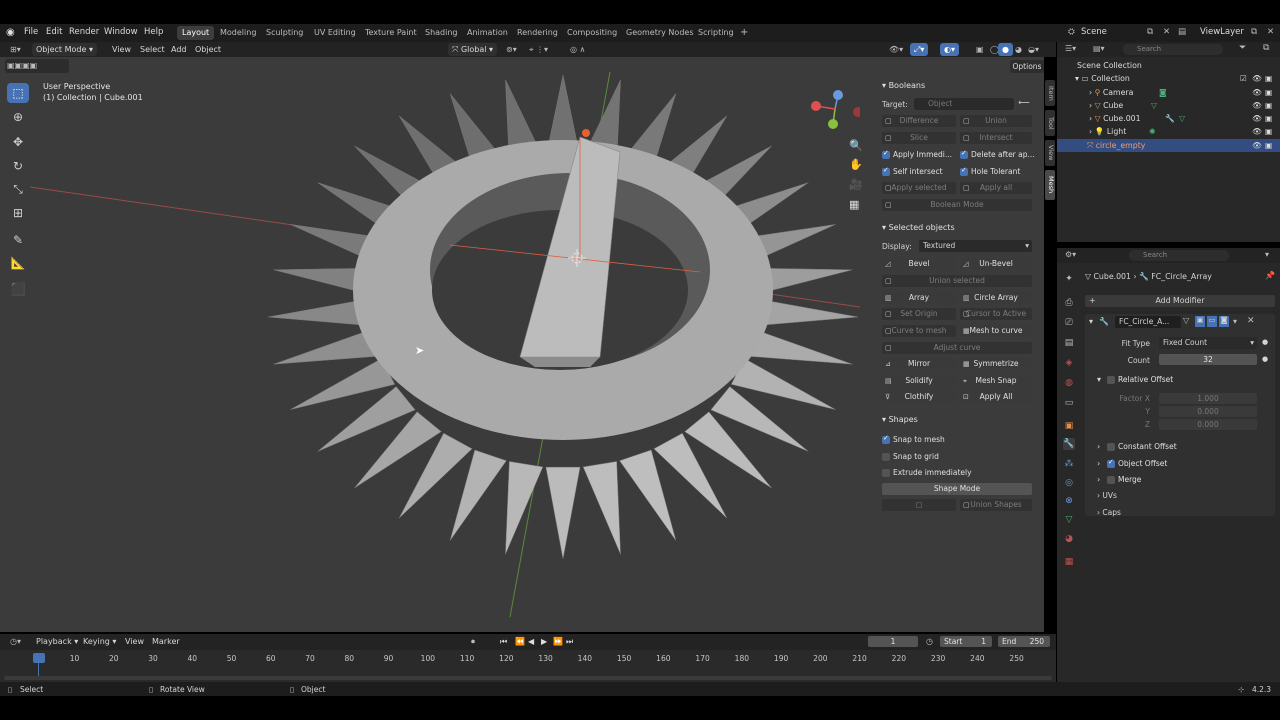  Describe the element at coordinates (18, 117) in the screenshot. I see `cursor-tool-icon: ⊕` at that location.